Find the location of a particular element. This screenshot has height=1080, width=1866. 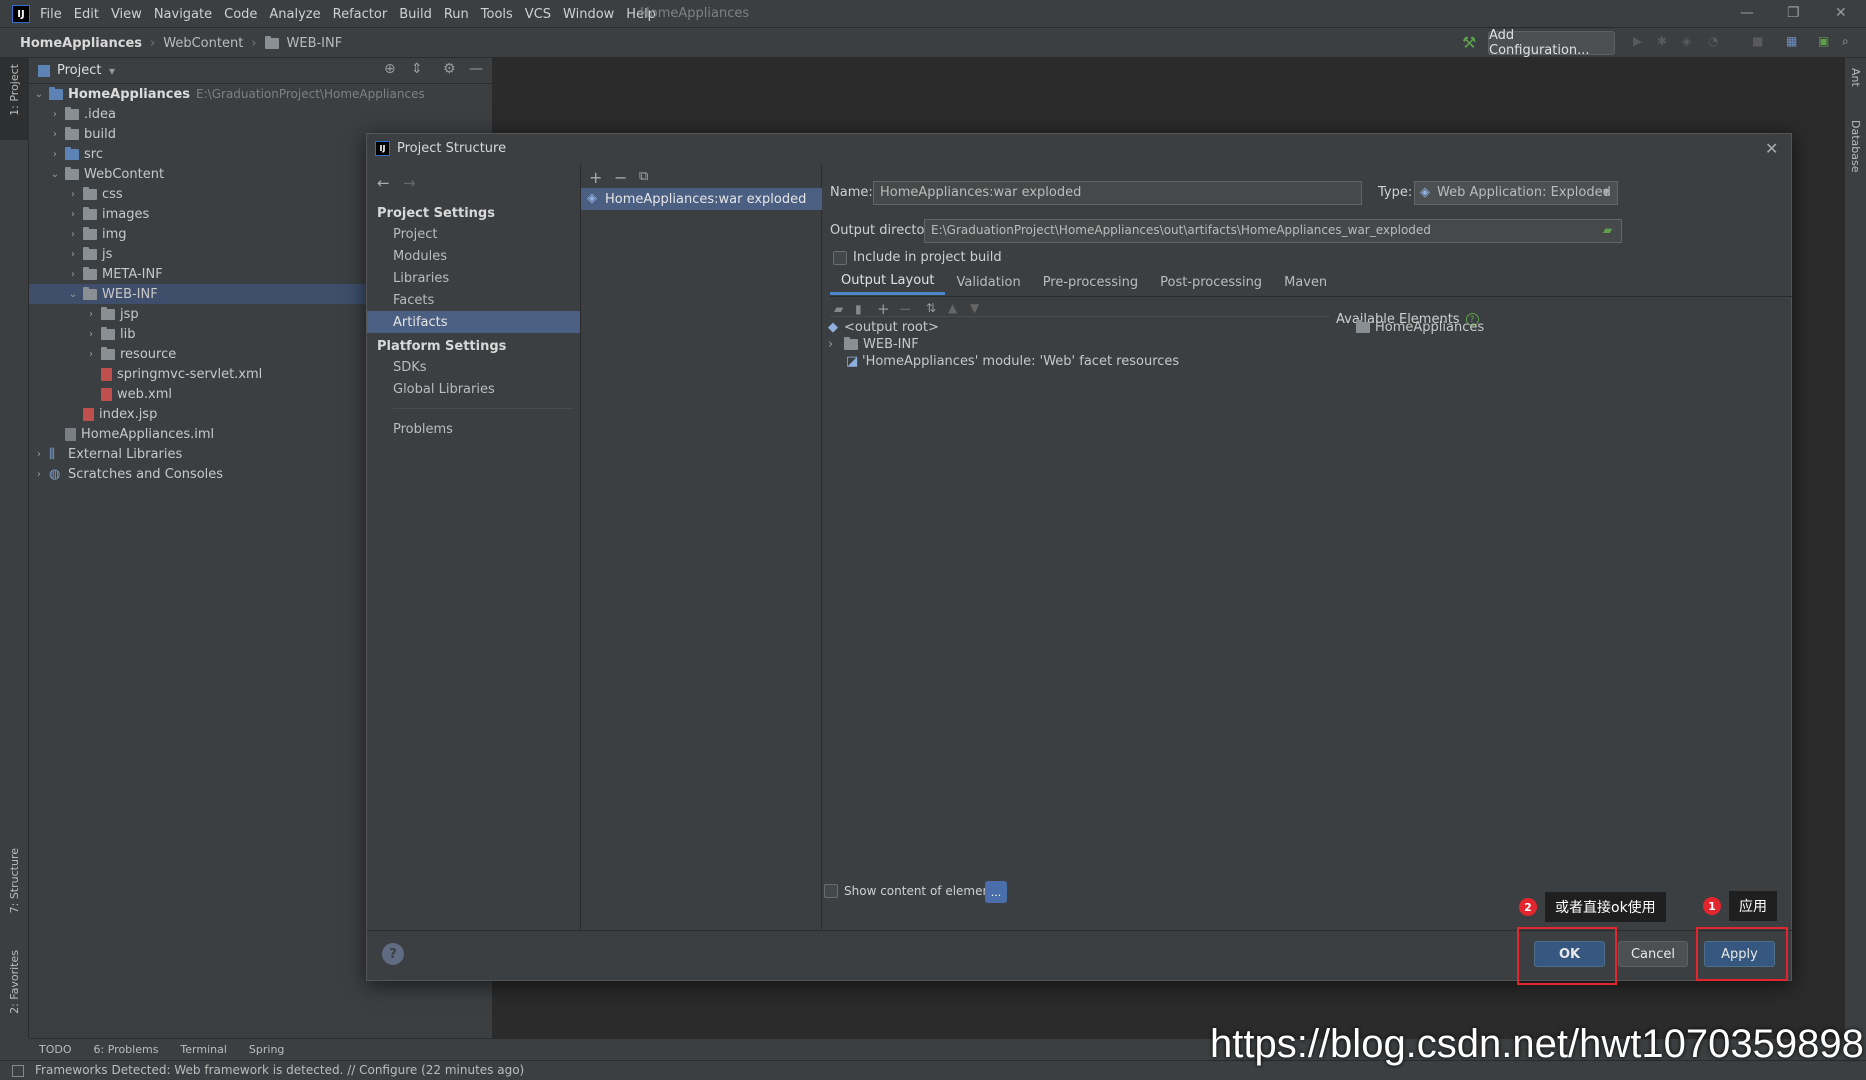

help-button: ? is located at coordinates (393, 954).